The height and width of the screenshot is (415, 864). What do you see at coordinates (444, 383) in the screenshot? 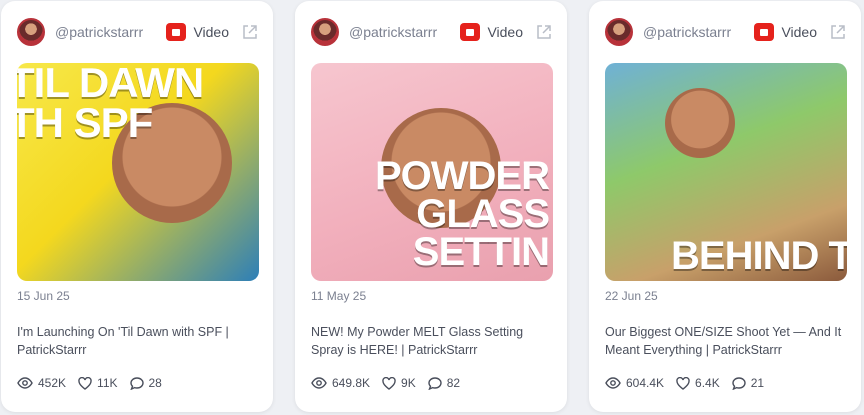
I see `comments-stat: 82` at bounding box center [444, 383].